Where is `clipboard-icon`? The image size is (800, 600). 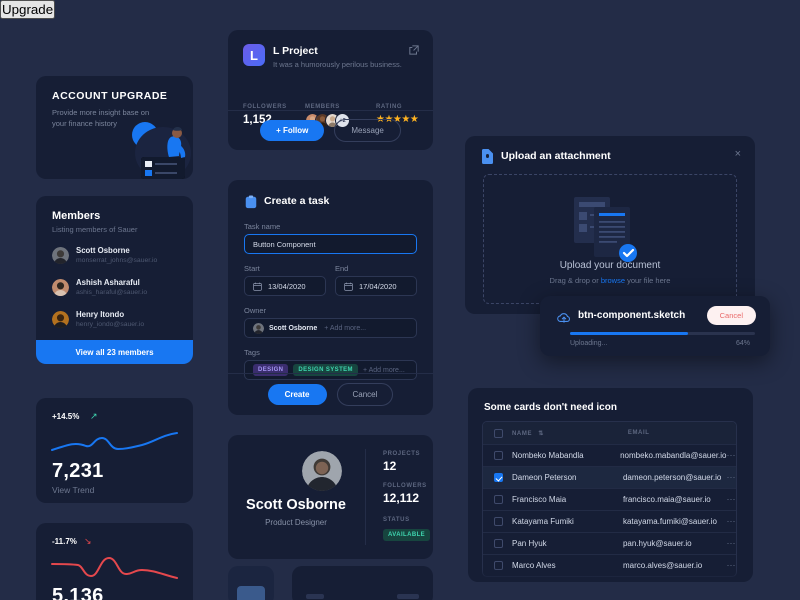
clipboard-icon is located at coordinates (251, 202).